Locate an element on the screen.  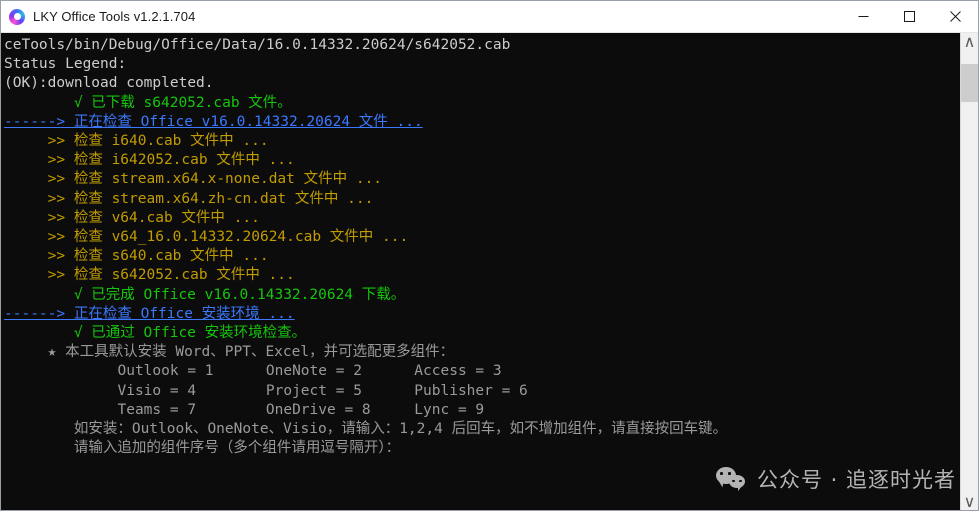
minimize-icon is located at coordinates (863, 16).